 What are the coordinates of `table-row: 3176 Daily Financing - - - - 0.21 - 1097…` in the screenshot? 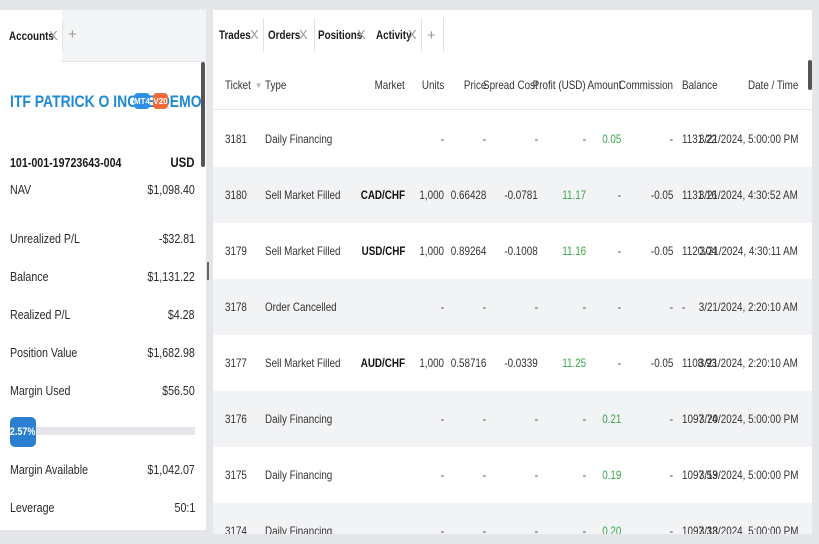 It's located at (512, 419).